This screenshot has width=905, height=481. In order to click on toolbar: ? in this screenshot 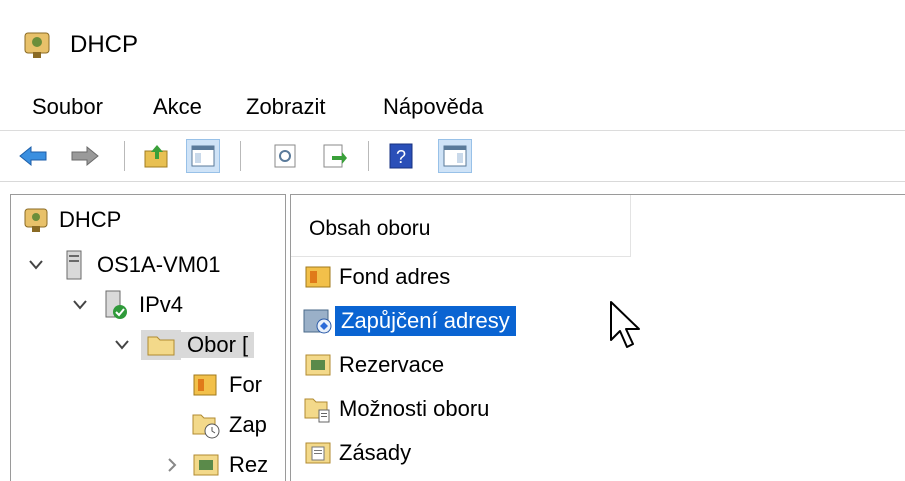, I will do `click(452, 156)`.